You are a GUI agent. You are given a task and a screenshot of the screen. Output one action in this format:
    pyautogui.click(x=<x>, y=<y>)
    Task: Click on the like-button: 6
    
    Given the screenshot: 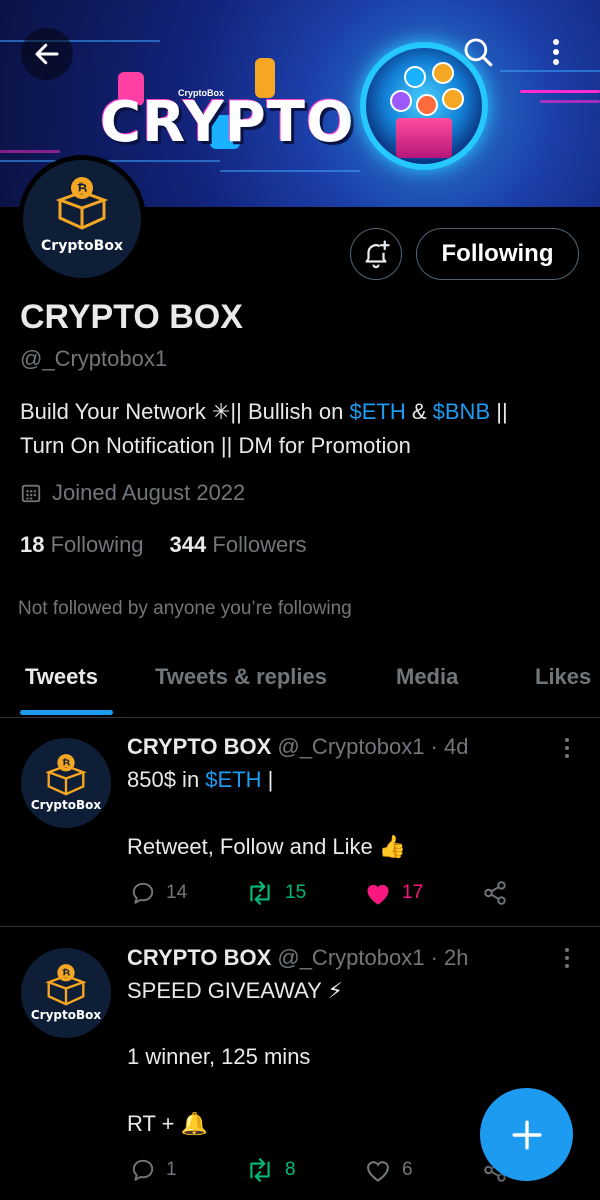 What is the action you would take?
    pyautogui.click(x=388, y=1170)
    